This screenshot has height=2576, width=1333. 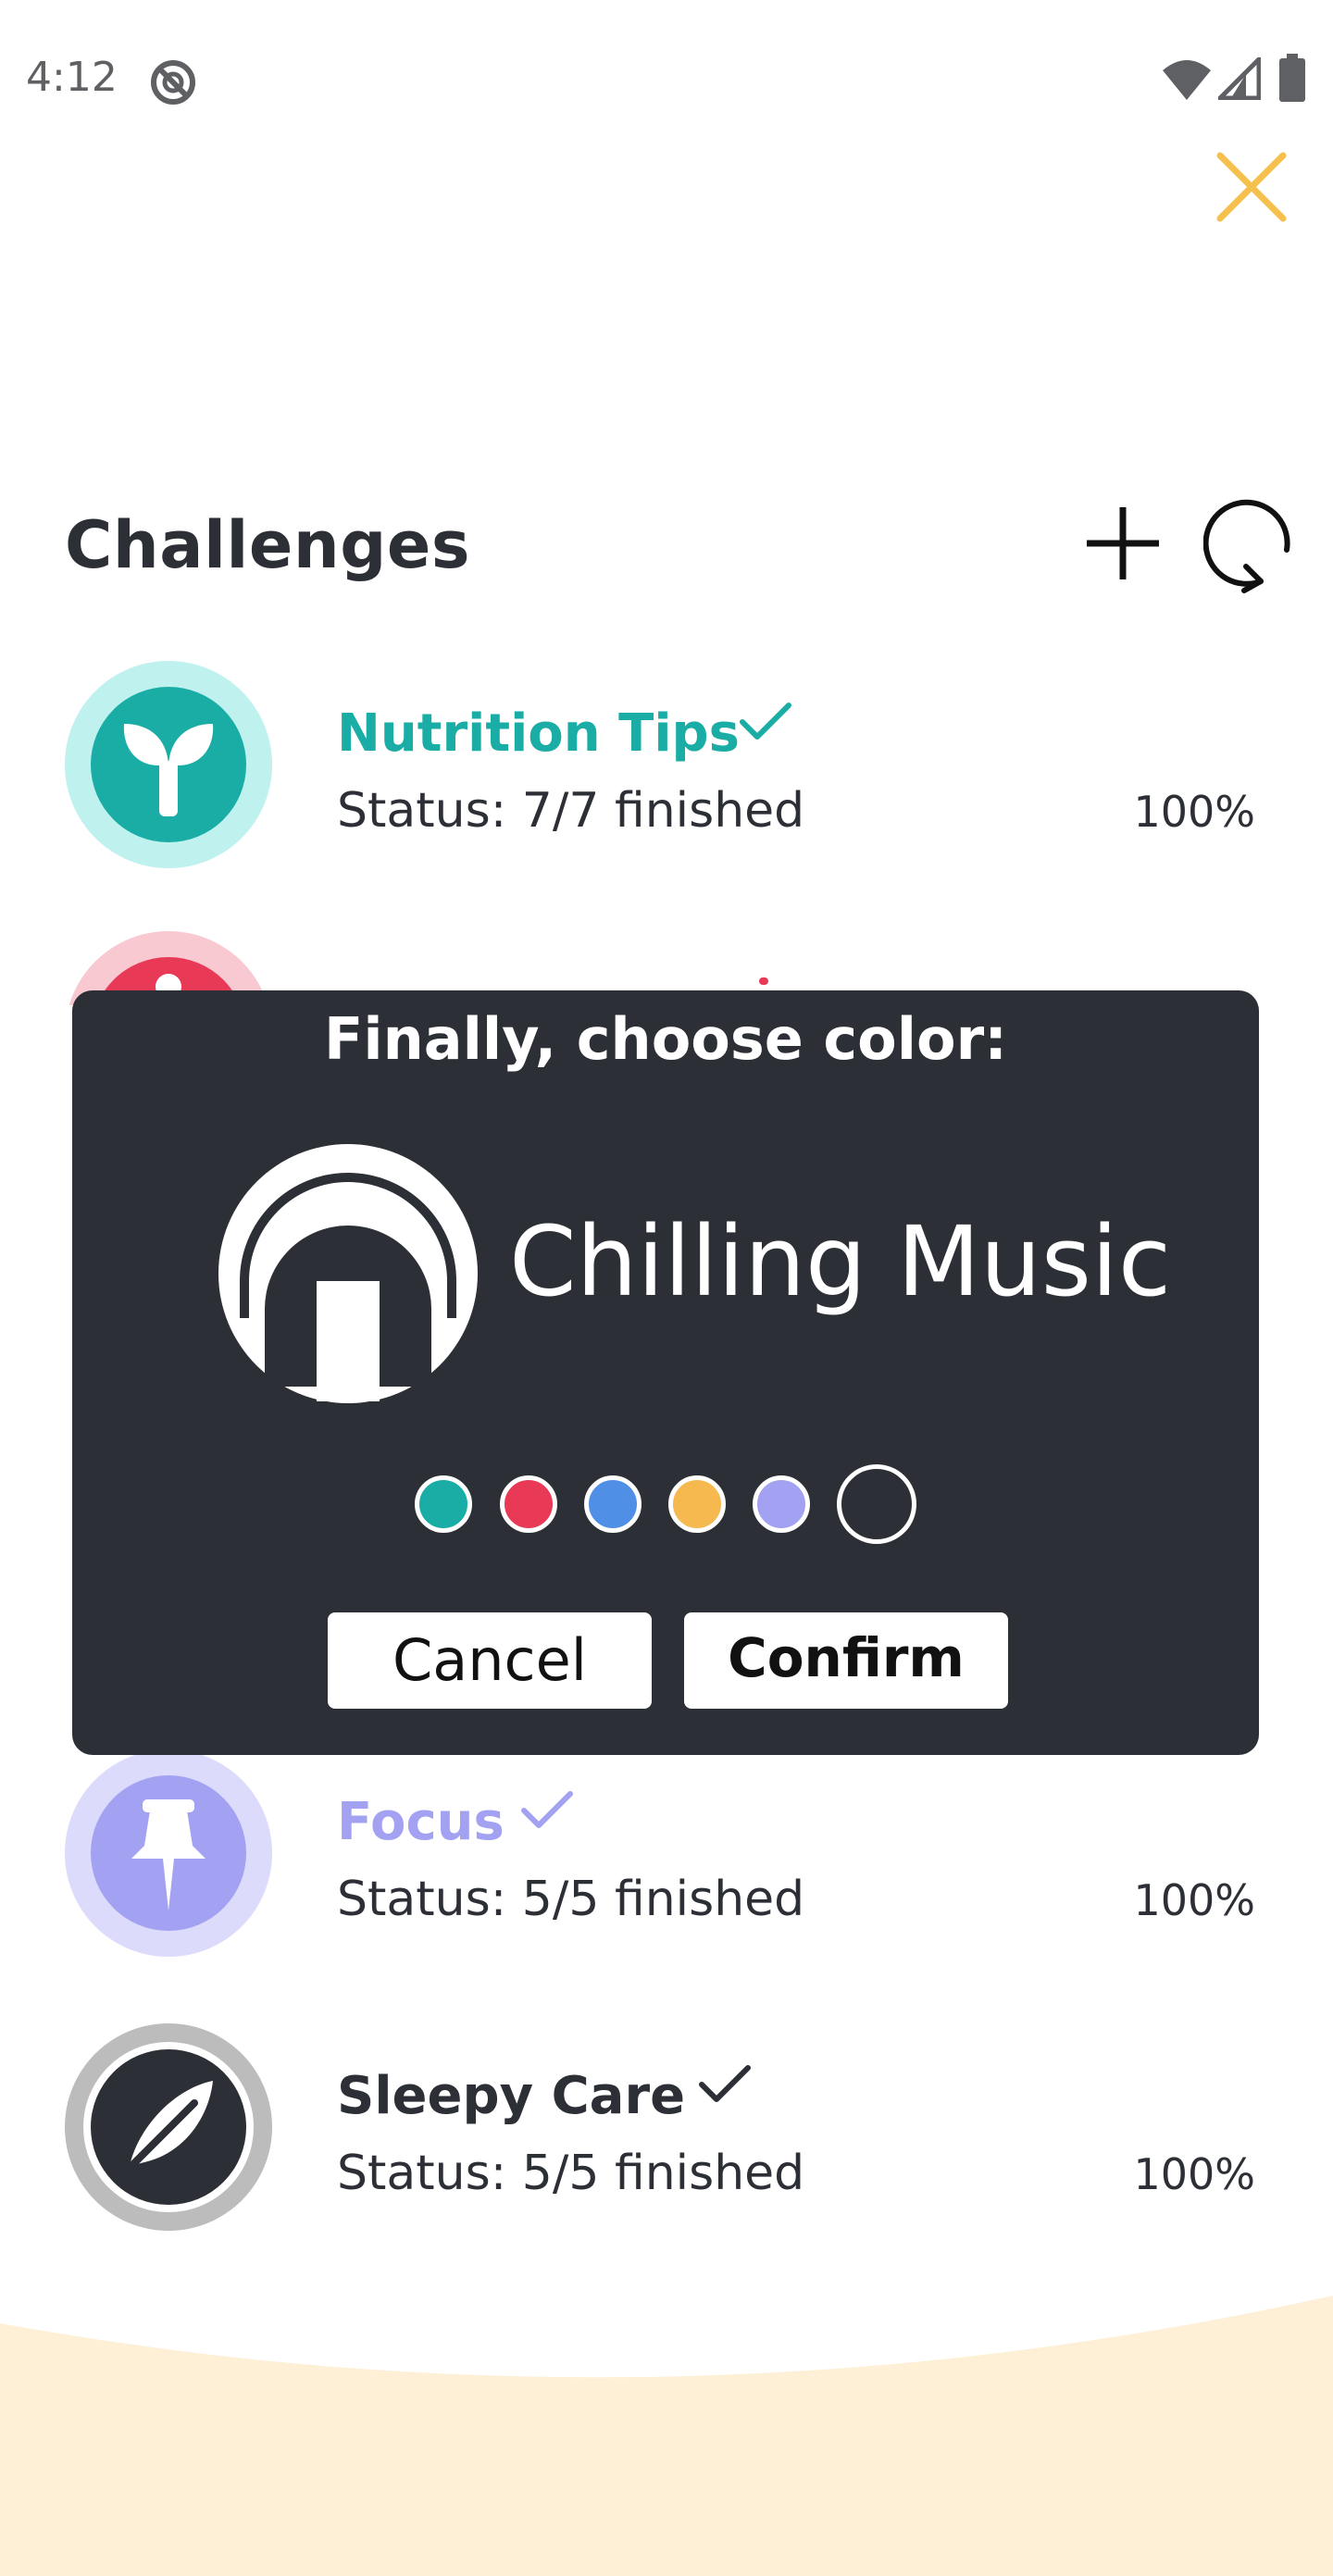 What do you see at coordinates (782, 1504) in the screenshot?
I see `swatch-purple` at bounding box center [782, 1504].